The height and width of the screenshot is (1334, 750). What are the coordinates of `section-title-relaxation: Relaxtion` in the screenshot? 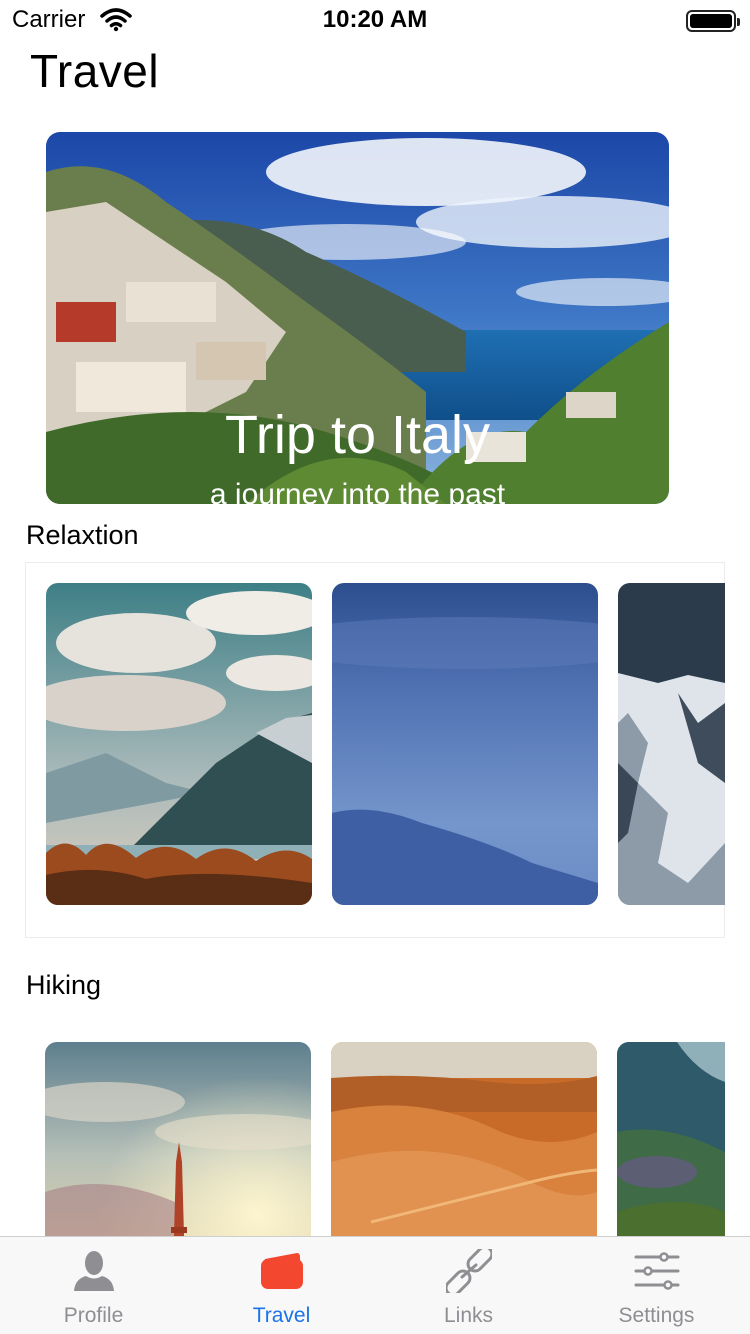 It's located at (82, 535).